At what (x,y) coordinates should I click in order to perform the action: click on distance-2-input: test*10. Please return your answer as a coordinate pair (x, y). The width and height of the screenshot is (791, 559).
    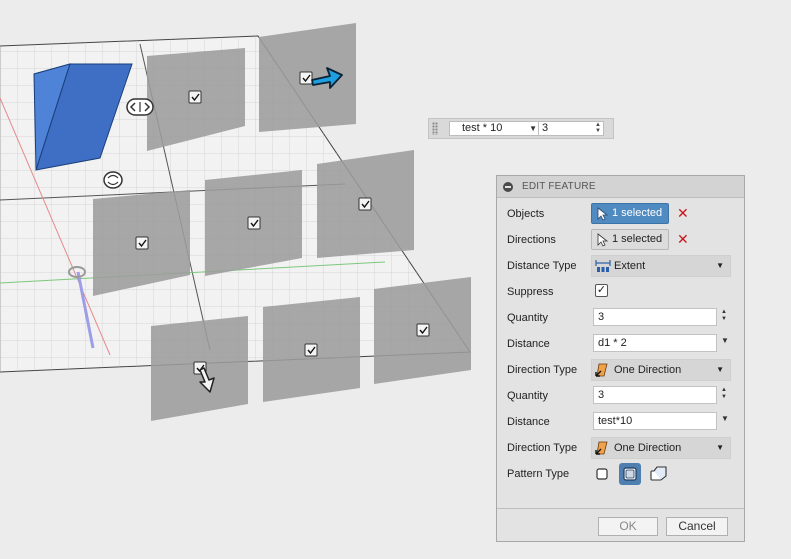
    Looking at the image, I should click on (655, 421).